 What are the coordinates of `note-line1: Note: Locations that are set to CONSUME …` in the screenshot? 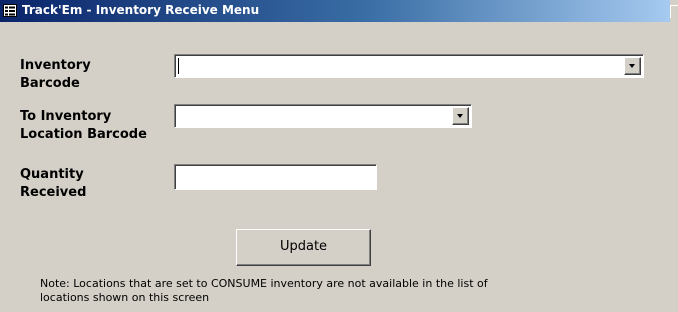 It's located at (264, 283).